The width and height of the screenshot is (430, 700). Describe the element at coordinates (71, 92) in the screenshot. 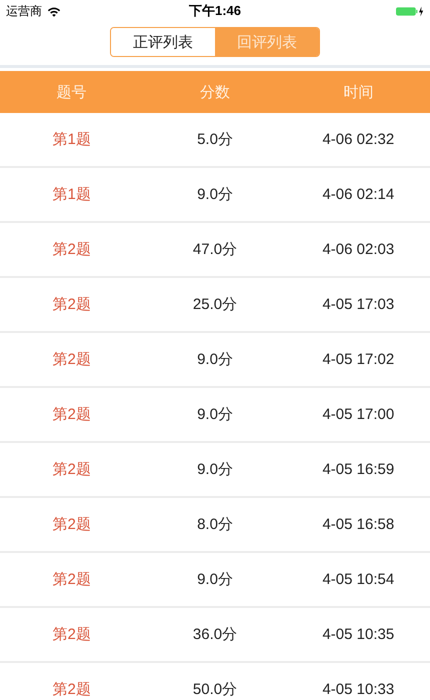

I see `column-header: 题号` at that location.